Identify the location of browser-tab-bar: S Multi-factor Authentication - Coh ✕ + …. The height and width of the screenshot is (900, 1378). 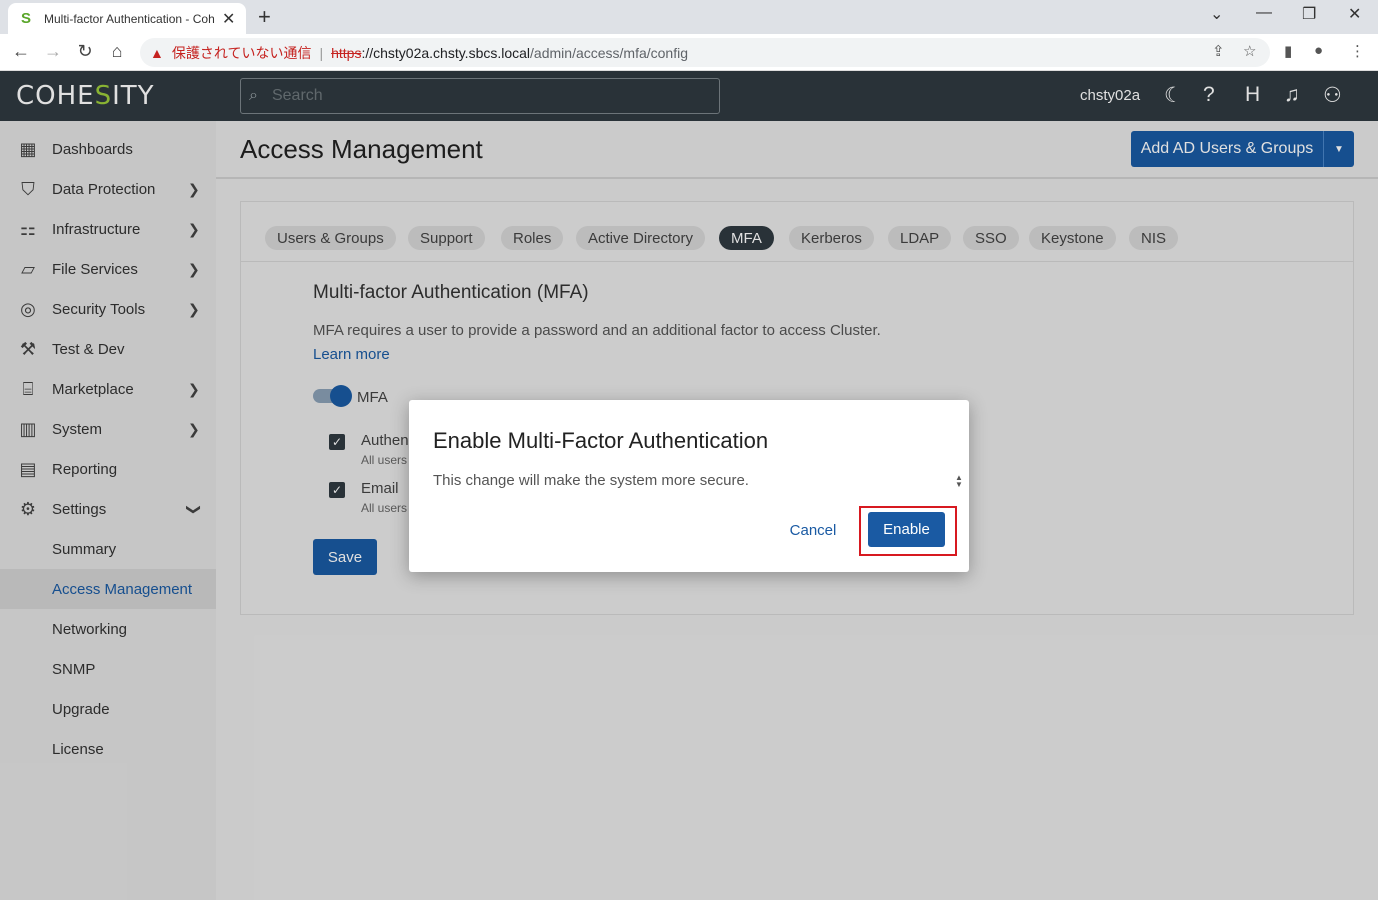
(689, 17).